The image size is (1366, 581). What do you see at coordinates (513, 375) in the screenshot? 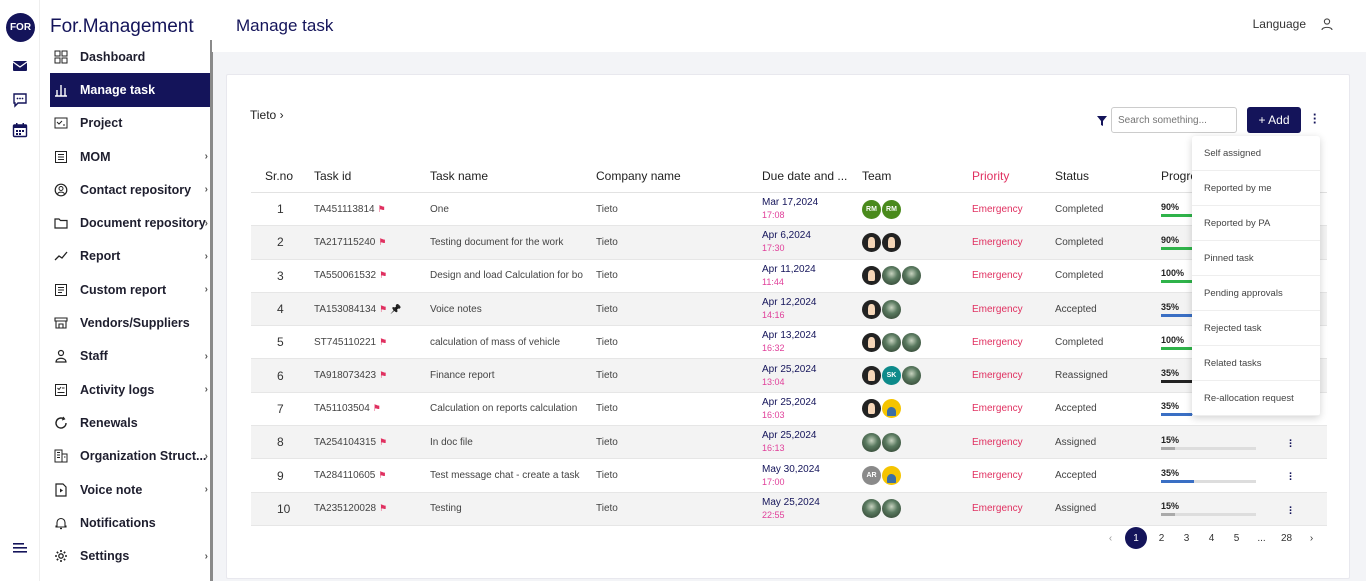
I see `task-name: Finance report` at bounding box center [513, 375].